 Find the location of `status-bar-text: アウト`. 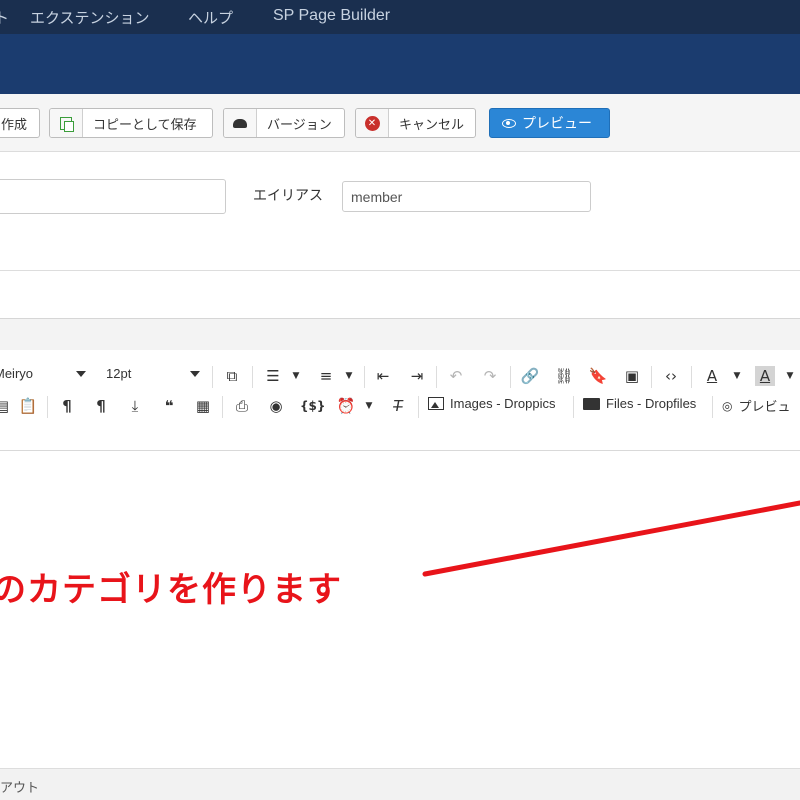

status-bar-text: アウト is located at coordinates (20, 788).